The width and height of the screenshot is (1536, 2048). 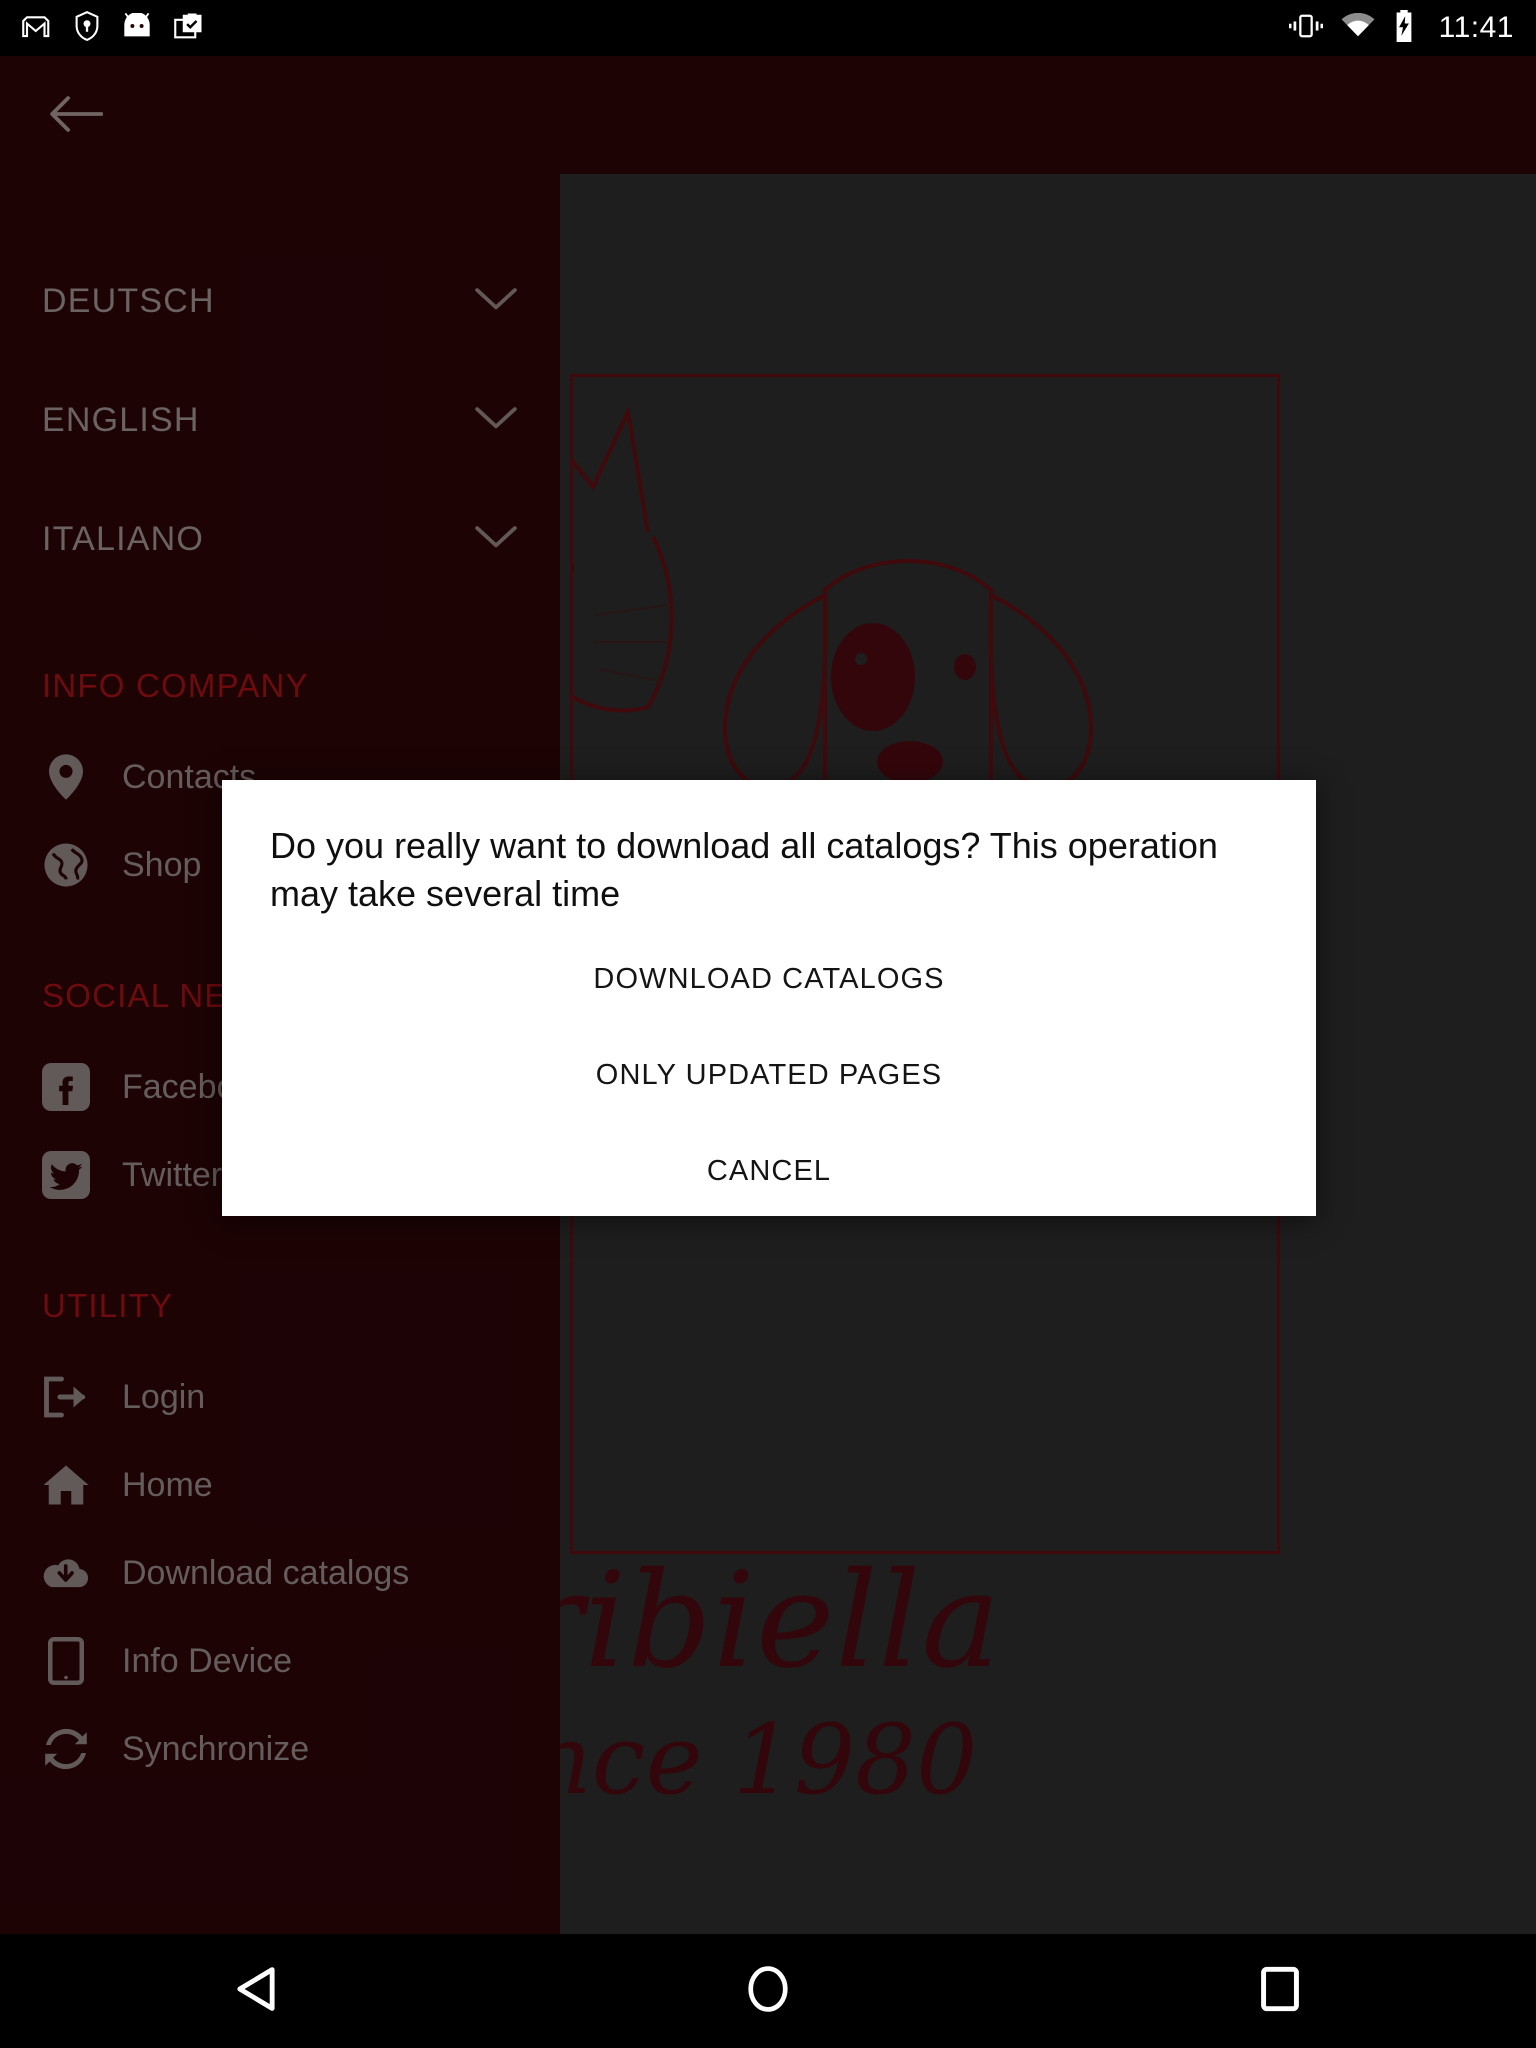 I want to click on status-bar-notification-icons, so click(x=113, y=28).